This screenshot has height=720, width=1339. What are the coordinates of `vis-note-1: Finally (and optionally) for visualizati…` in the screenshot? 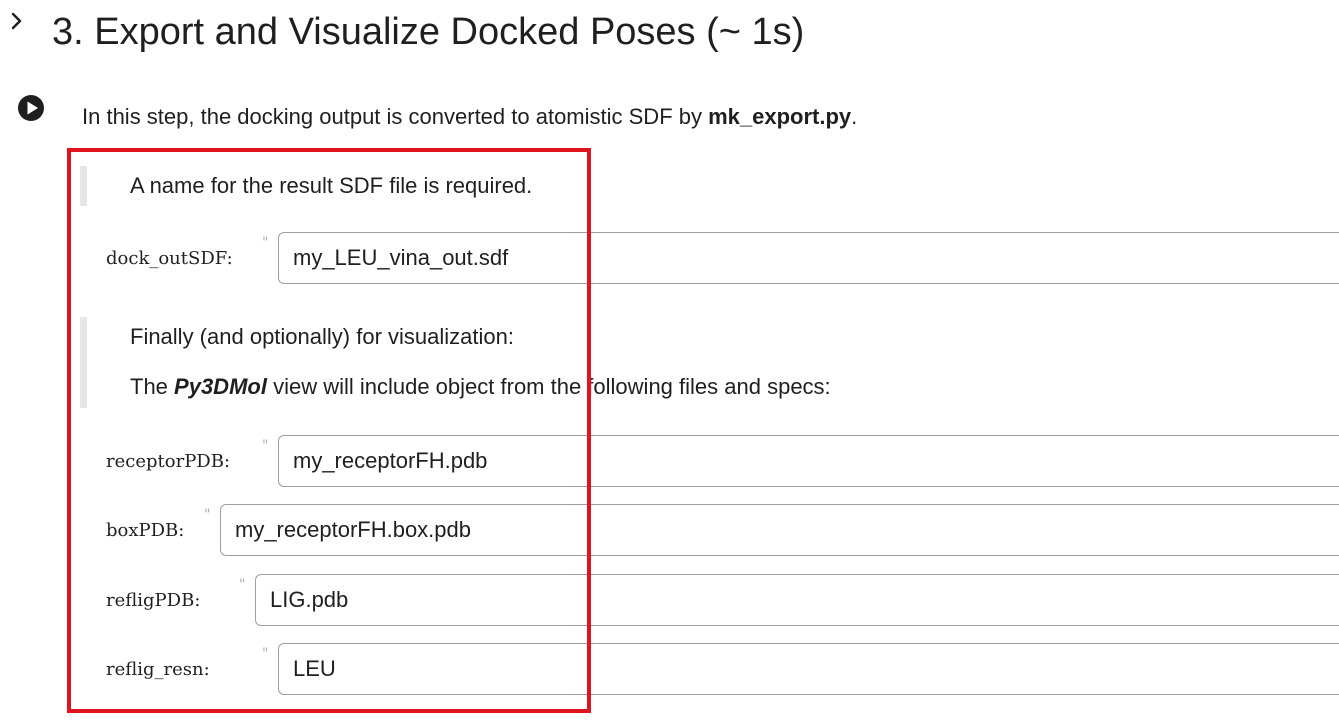 It's located at (322, 336).